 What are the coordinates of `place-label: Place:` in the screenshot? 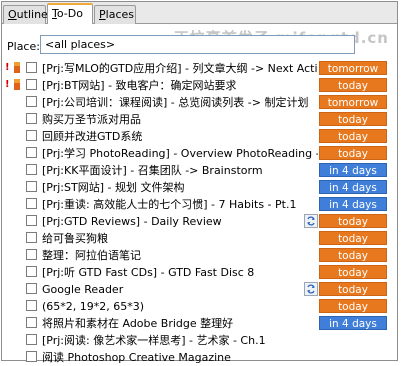 It's located at (23, 46).